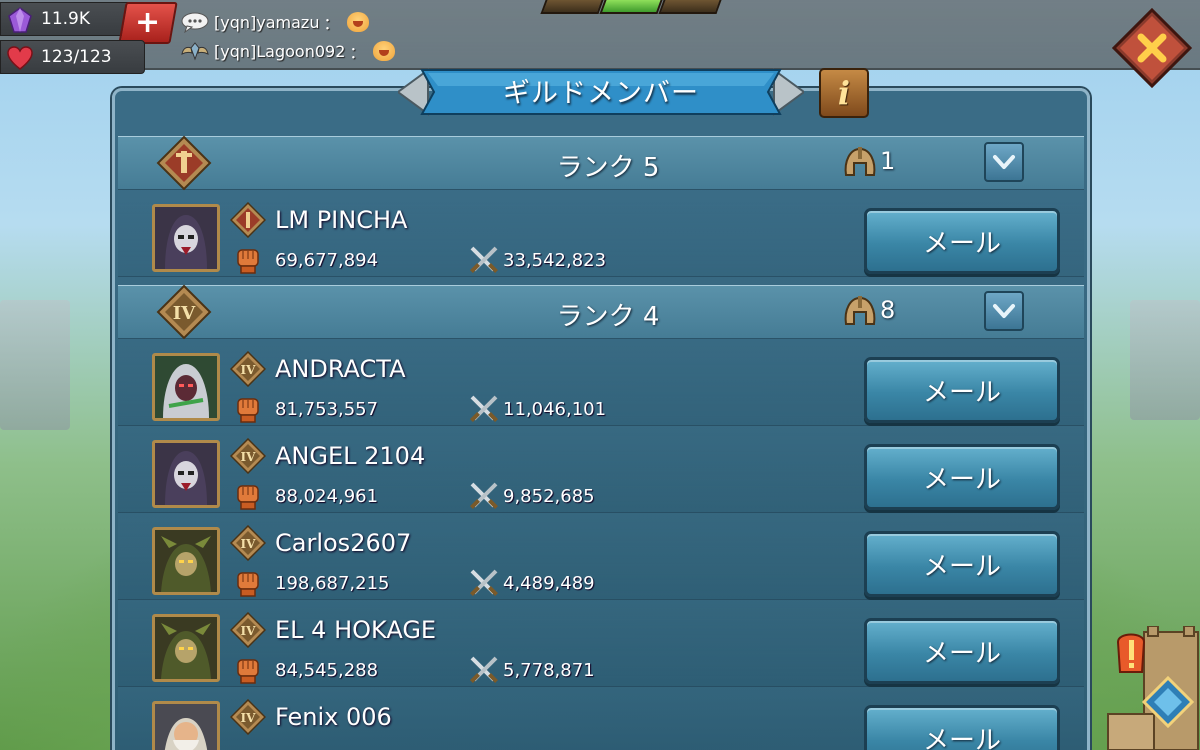 This screenshot has width=1200, height=750. Describe the element at coordinates (20, 20) in the screenshot. I see `gem-icon` at that location.